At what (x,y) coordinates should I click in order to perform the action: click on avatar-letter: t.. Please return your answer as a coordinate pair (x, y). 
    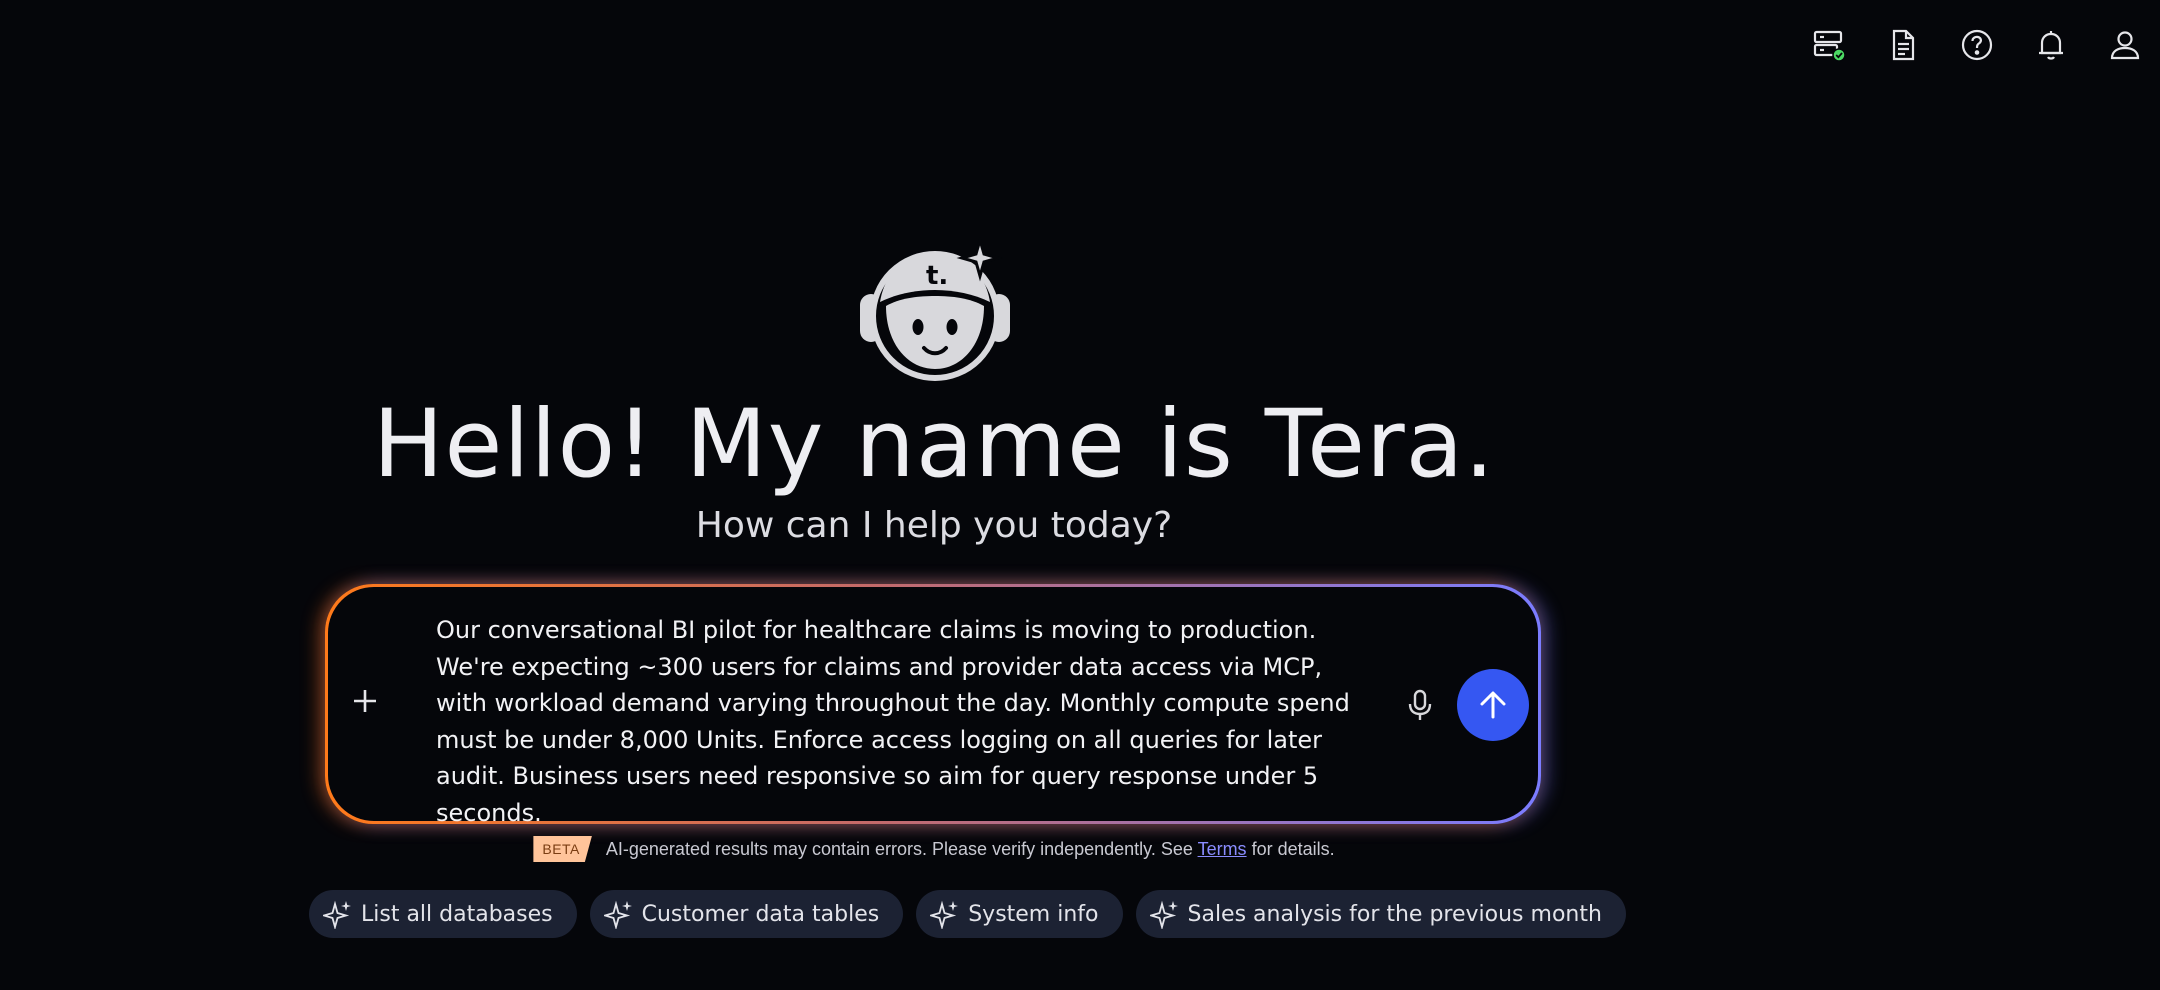
    Looking at the image, I should click on (937, 276).